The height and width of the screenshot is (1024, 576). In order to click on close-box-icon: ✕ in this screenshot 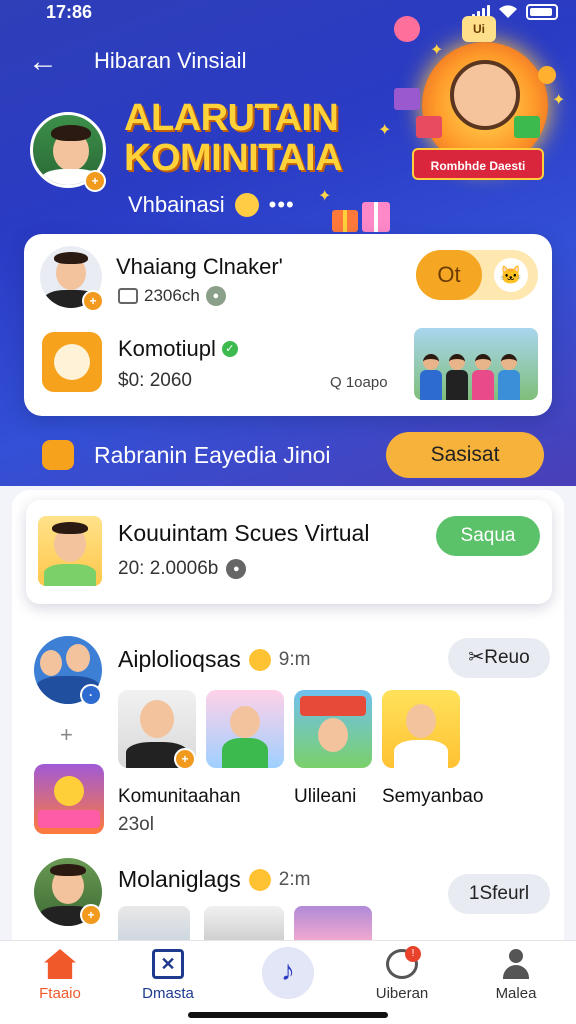, I will do `click(168, 964)`.